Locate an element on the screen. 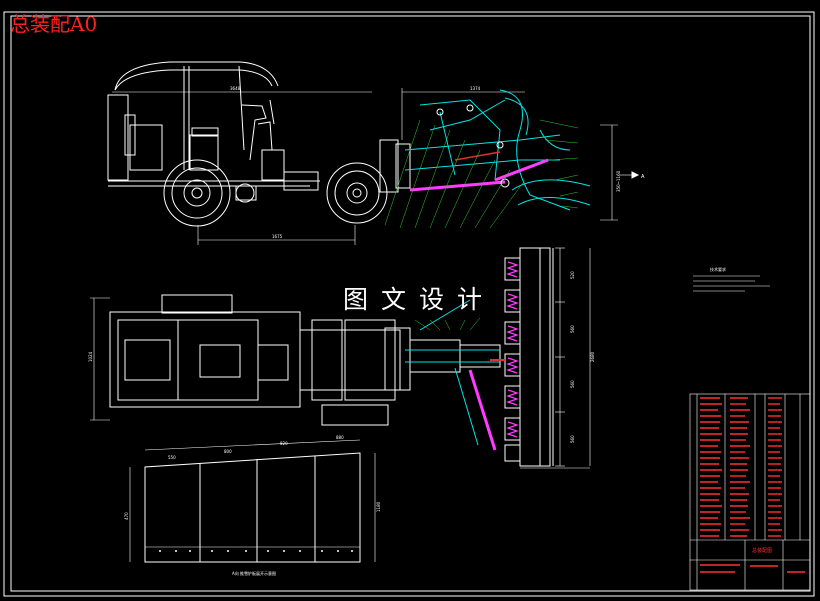 Image resolution: width=820 pixels, height=601 pixels. dim-section-2: 800 is located at coordinates (228, 451).